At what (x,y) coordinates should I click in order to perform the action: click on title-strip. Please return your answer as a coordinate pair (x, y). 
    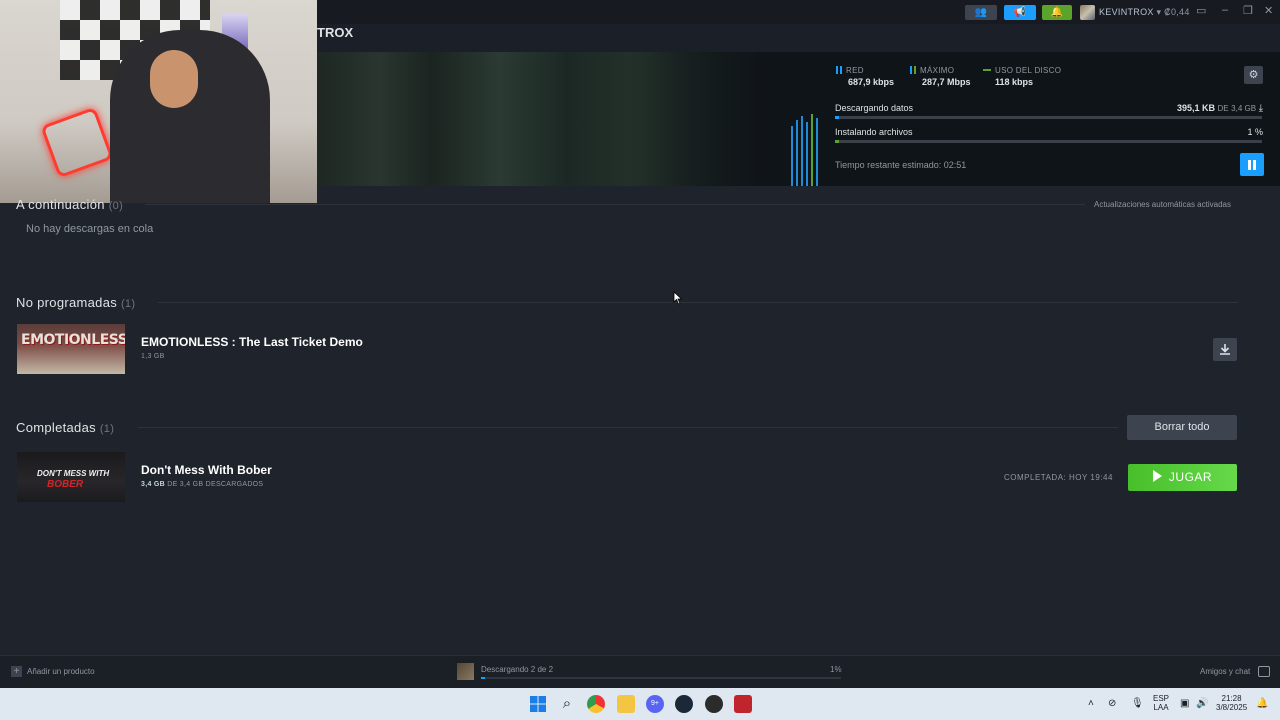
    Looking at the image, I should click on (798, 38).